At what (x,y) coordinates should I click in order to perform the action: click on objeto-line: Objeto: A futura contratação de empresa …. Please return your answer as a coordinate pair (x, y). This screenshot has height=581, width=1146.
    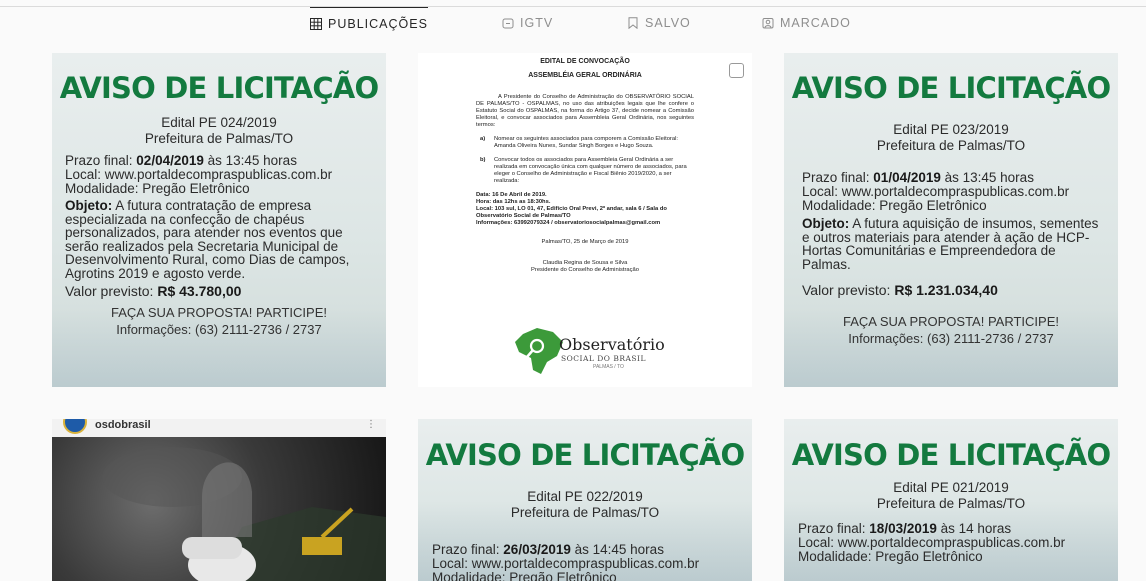
    Looking at the image, I should click on (221, 239).